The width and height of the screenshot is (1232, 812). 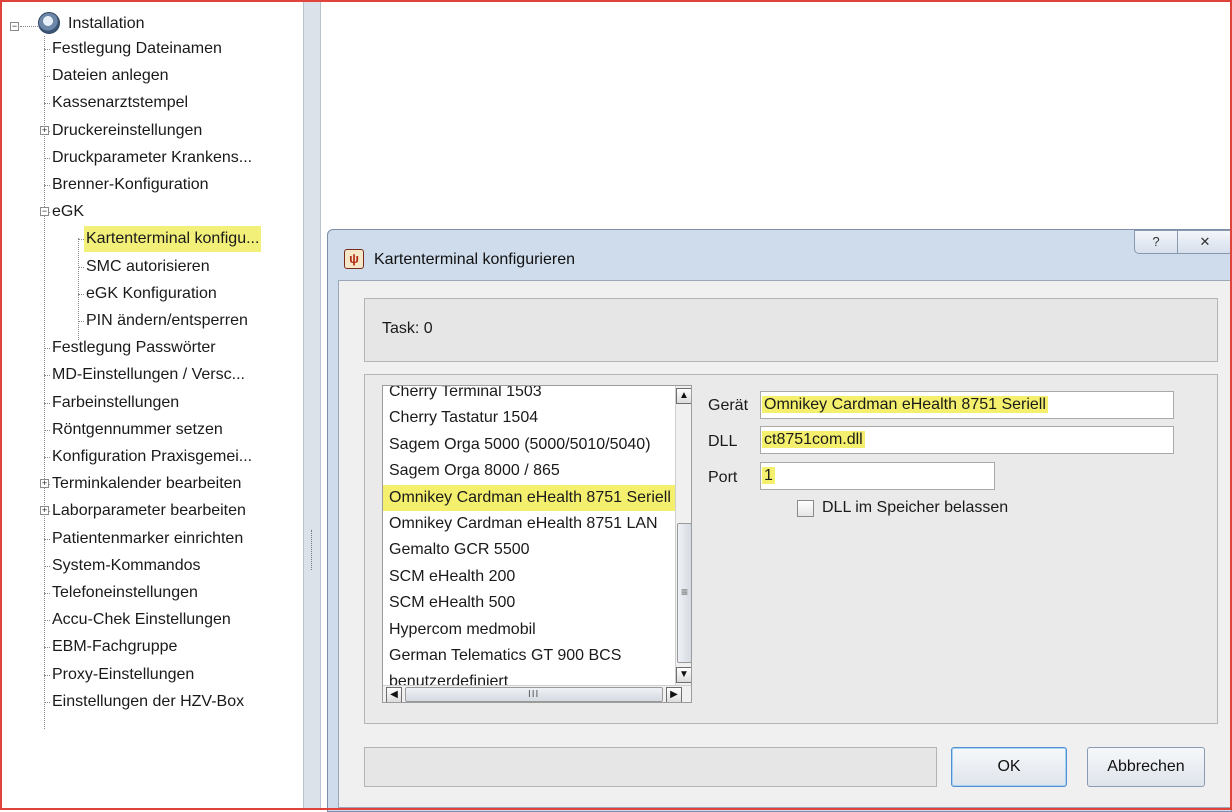 I want to click on tree-item-label: Patientenmarker einrichten, so click(x=148, y=538).